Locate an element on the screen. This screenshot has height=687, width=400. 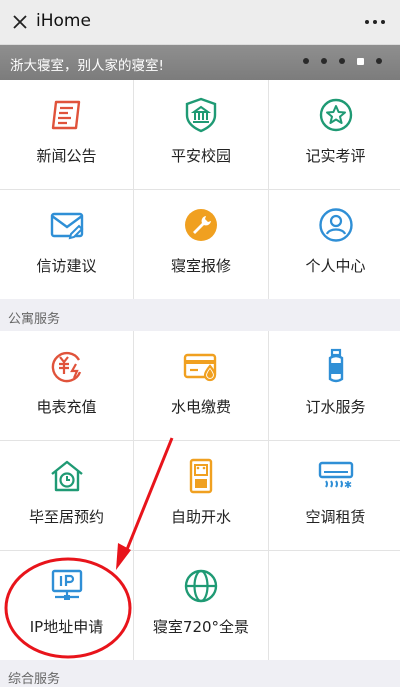
more-options-icon is located at coordinates (375, 22).